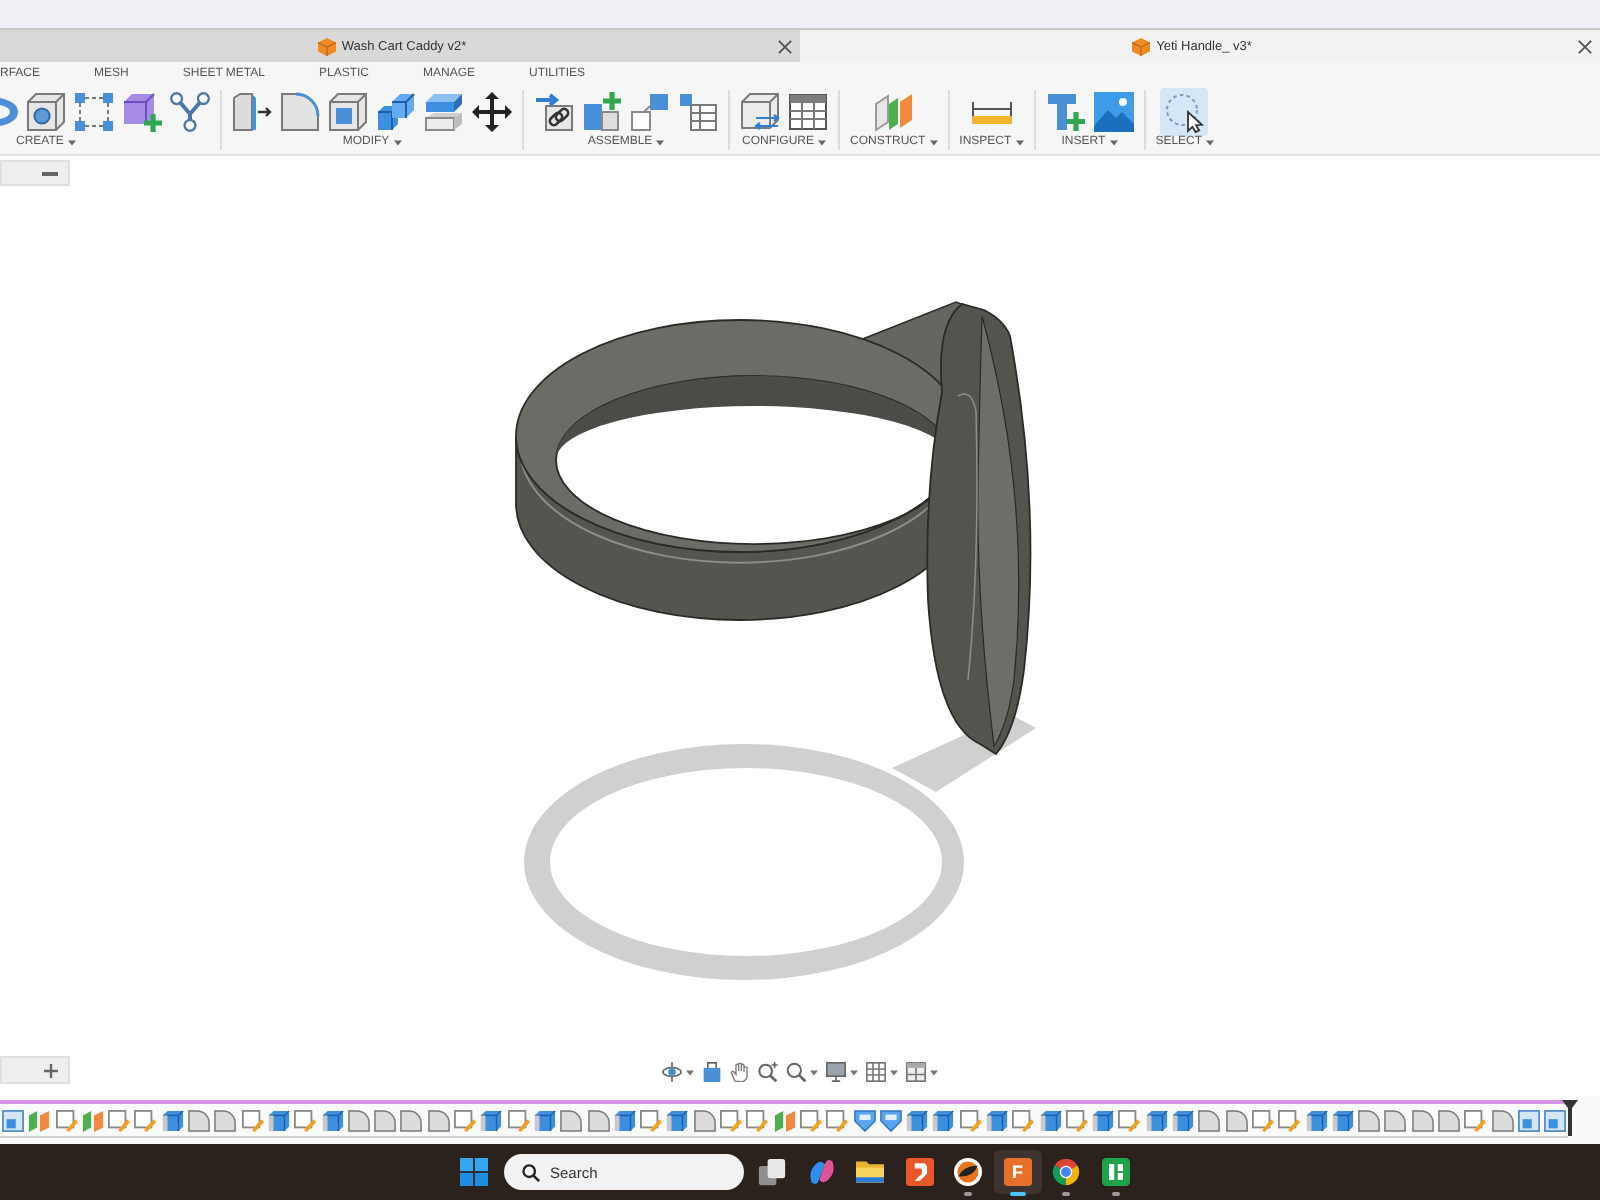 The image size is (1600, 1200). What do you see at coordinates (9, 112) in the screenshot?
I see `arc-icon` at bounding box center [9, 112].